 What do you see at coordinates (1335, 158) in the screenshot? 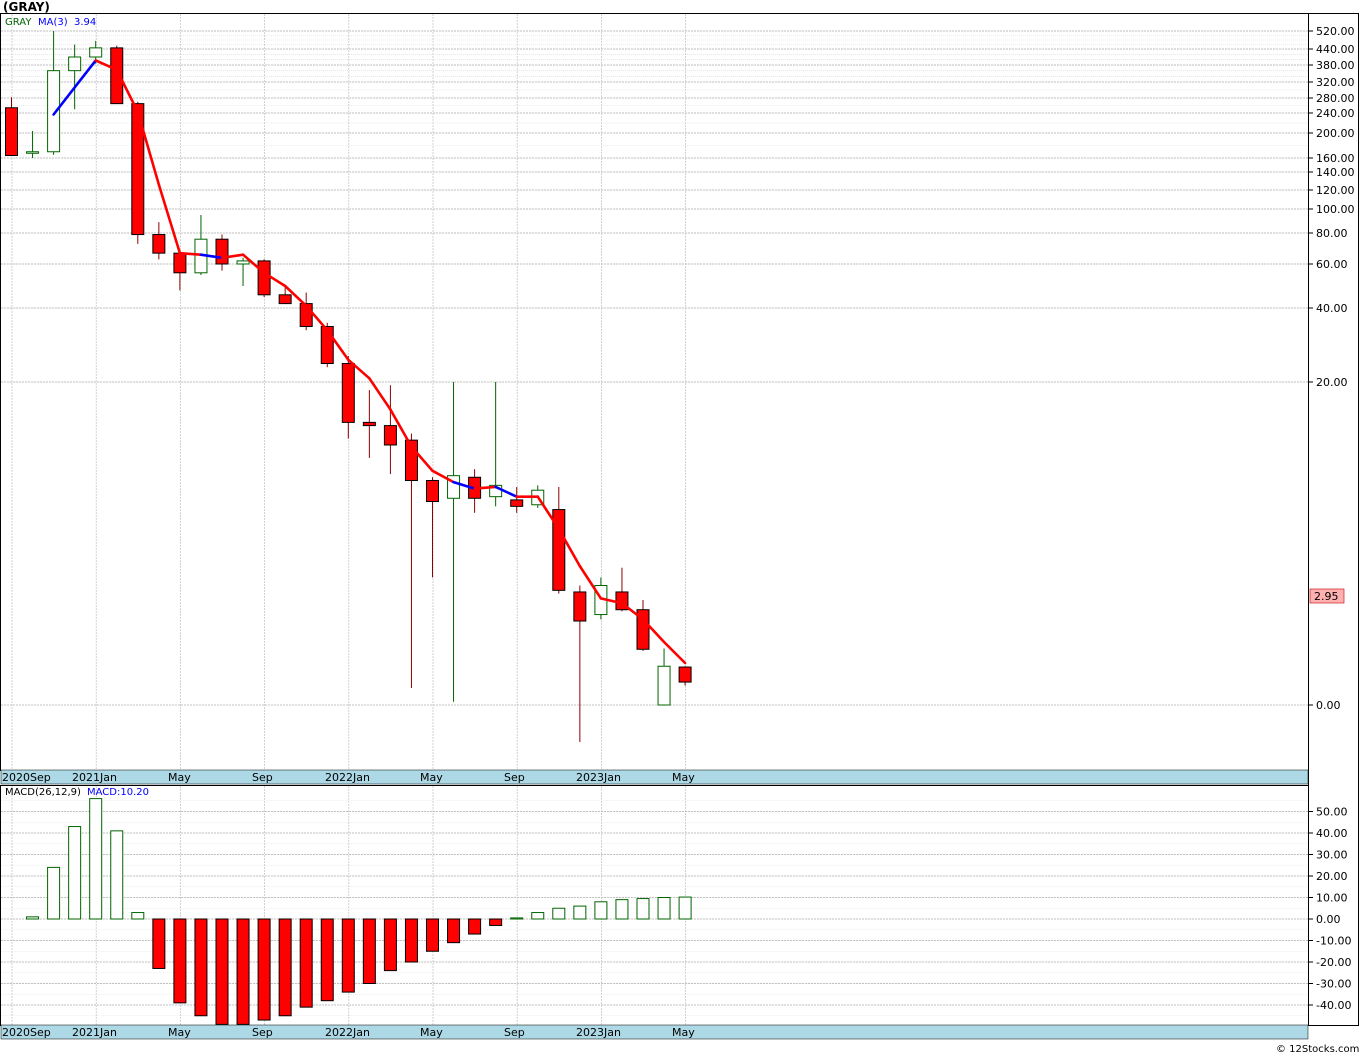
I see `price-y-tick-label: 160.00` at bounding box center [1335, 158].